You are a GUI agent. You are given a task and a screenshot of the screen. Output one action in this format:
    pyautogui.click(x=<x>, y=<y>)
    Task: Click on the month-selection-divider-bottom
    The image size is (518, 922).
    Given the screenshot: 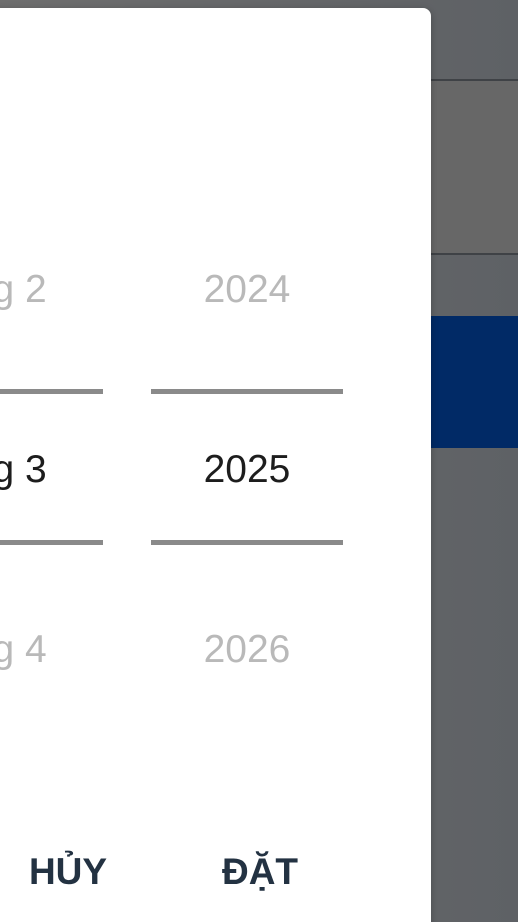 What is the action you would take?
    pyautogui.click(x=51, y=542)
    